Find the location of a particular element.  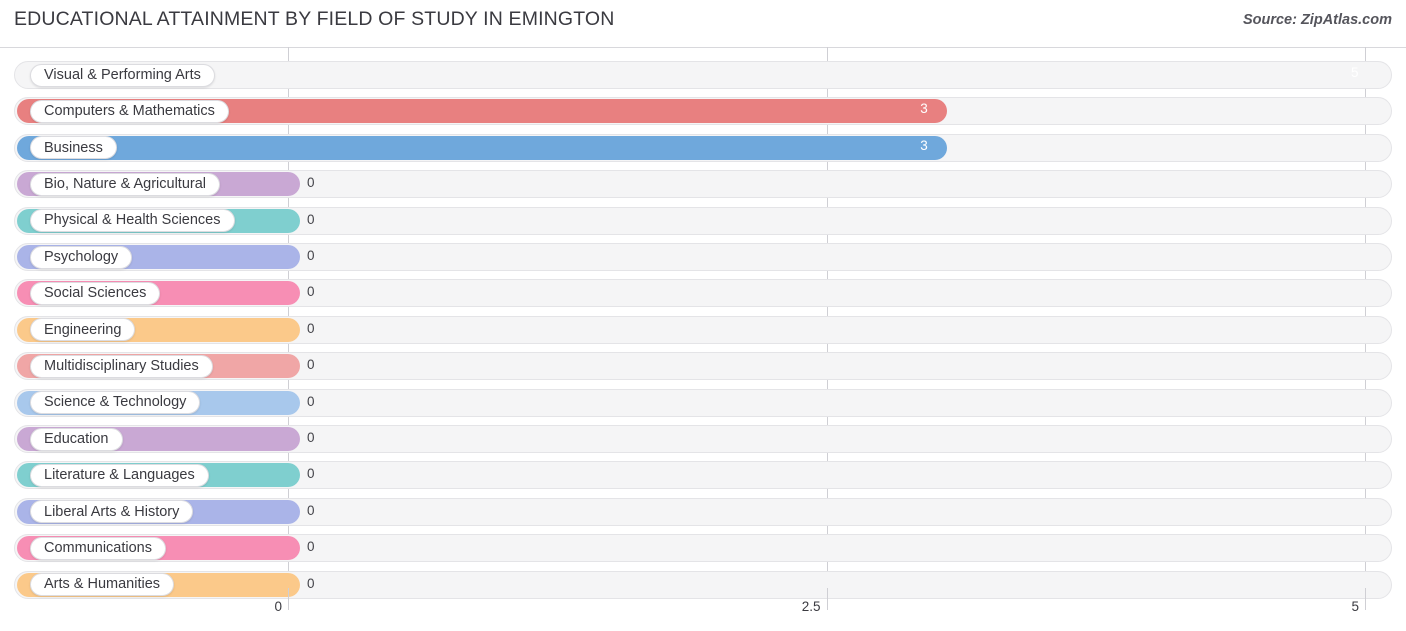

bar-row: Multidisciplinary Studies 0 is located at coordinates (703, 366).